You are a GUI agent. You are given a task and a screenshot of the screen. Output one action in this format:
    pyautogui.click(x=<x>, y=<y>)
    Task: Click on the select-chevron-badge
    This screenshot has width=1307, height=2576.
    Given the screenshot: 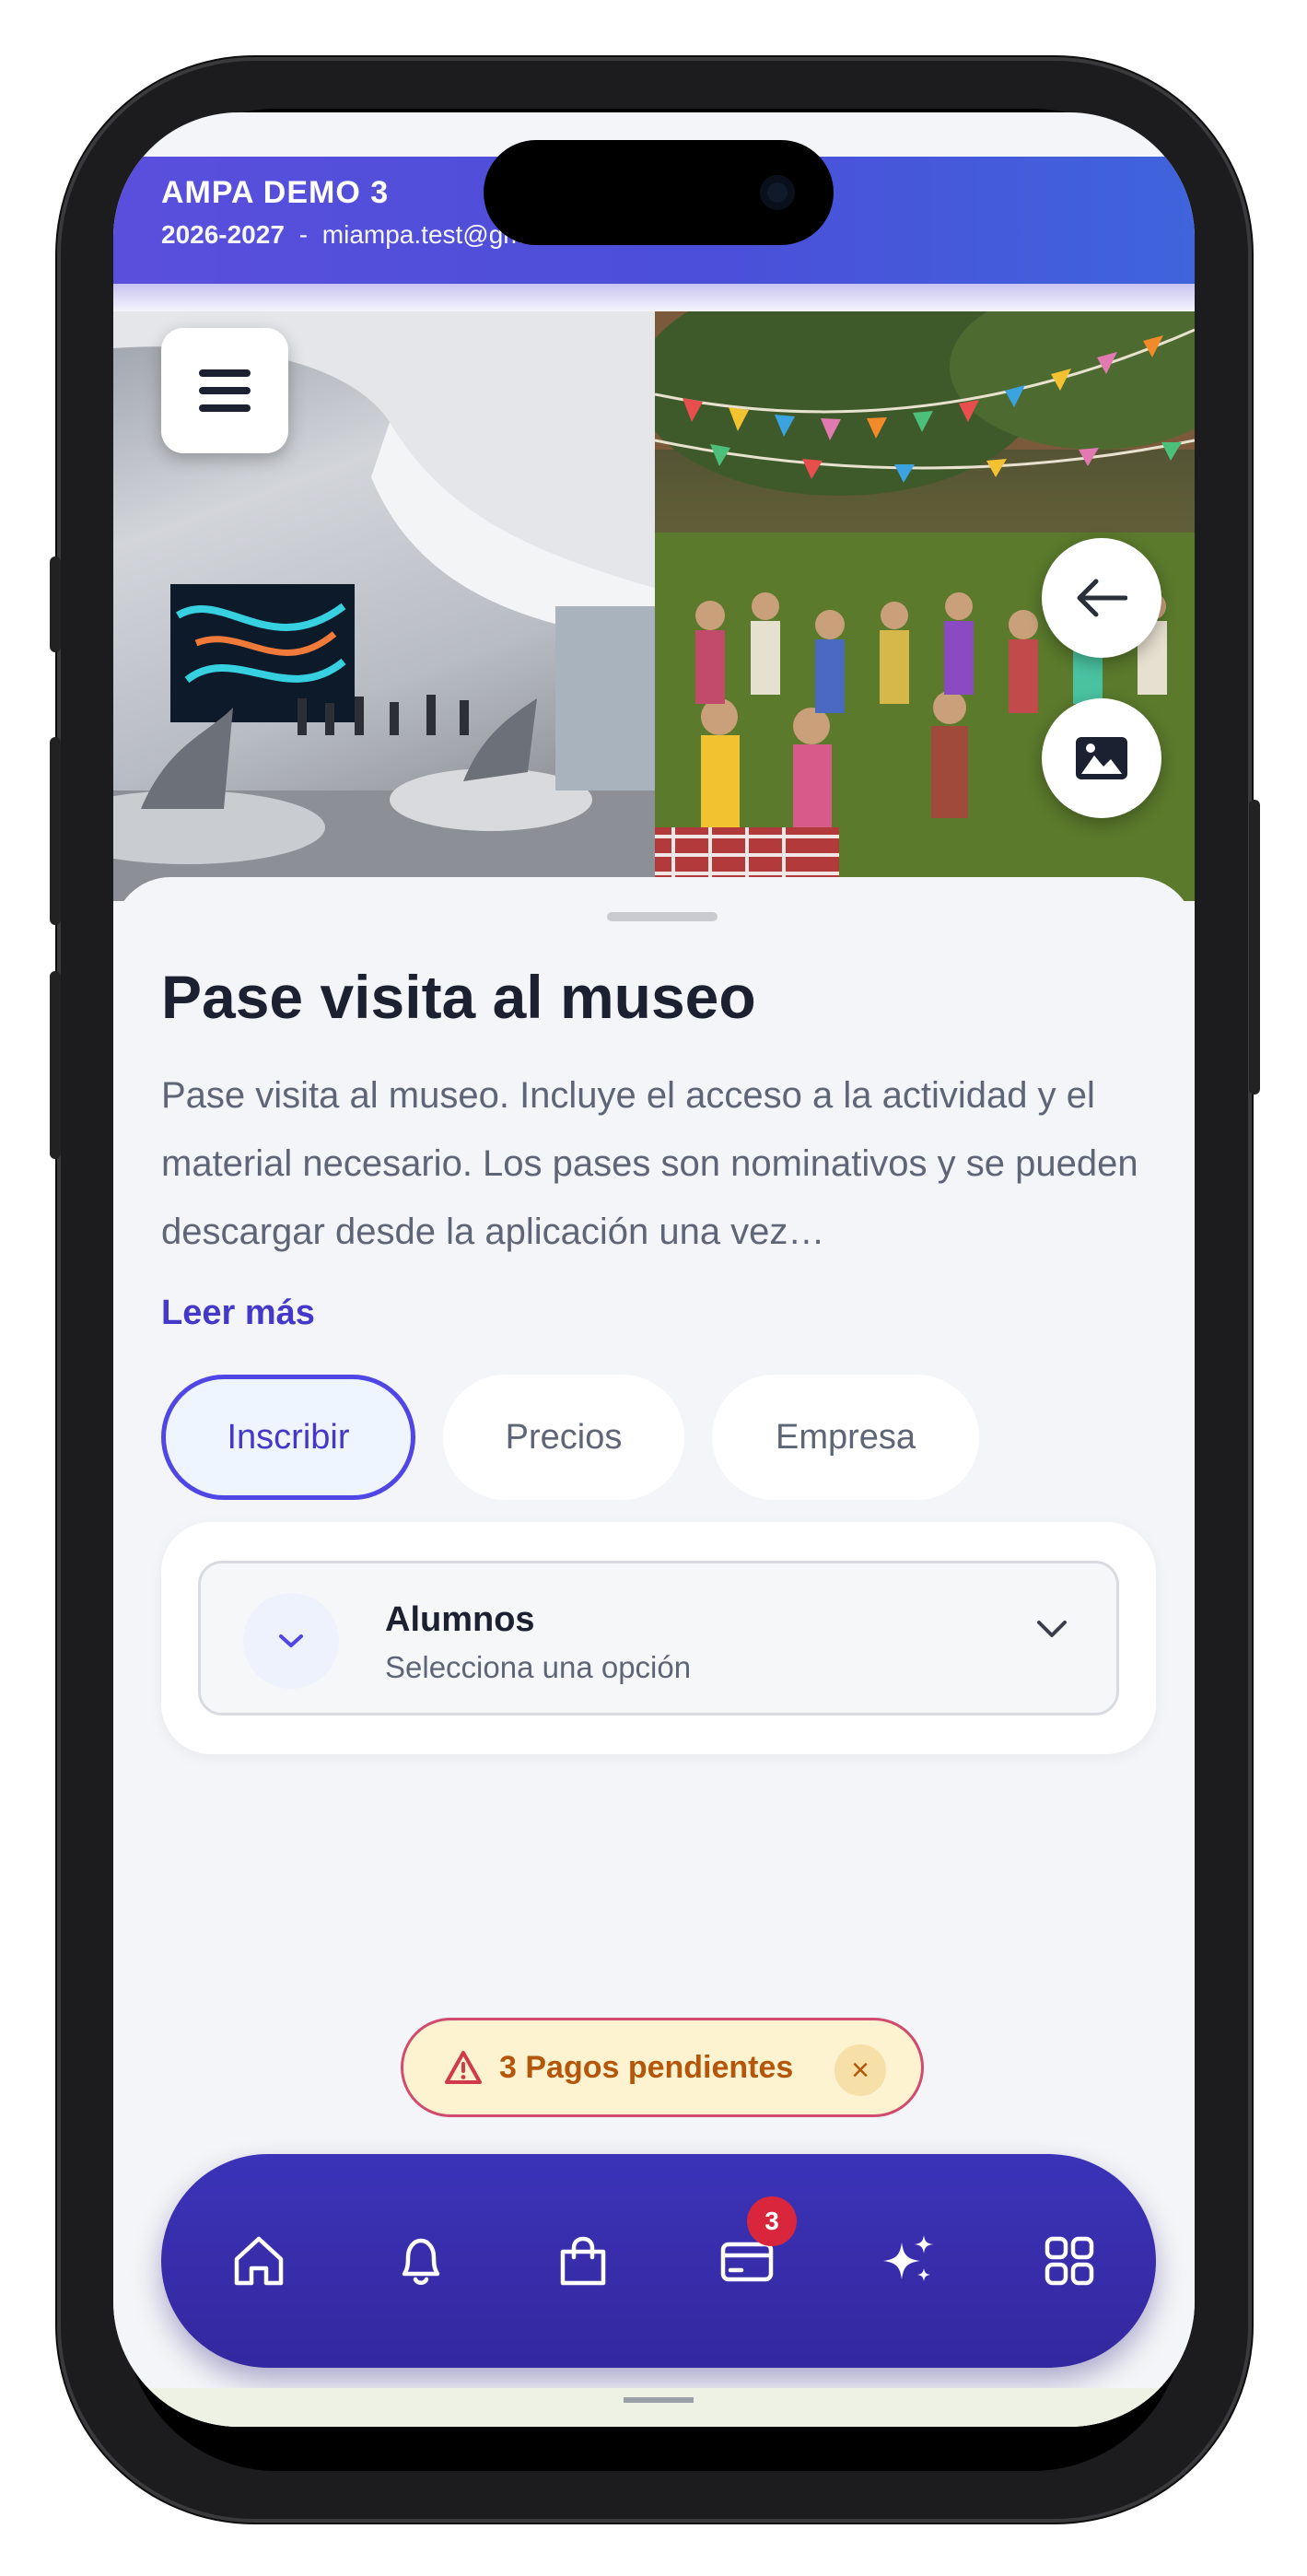 What is the action you would take?
    pyautogui.click(x=291, y=1641)
    